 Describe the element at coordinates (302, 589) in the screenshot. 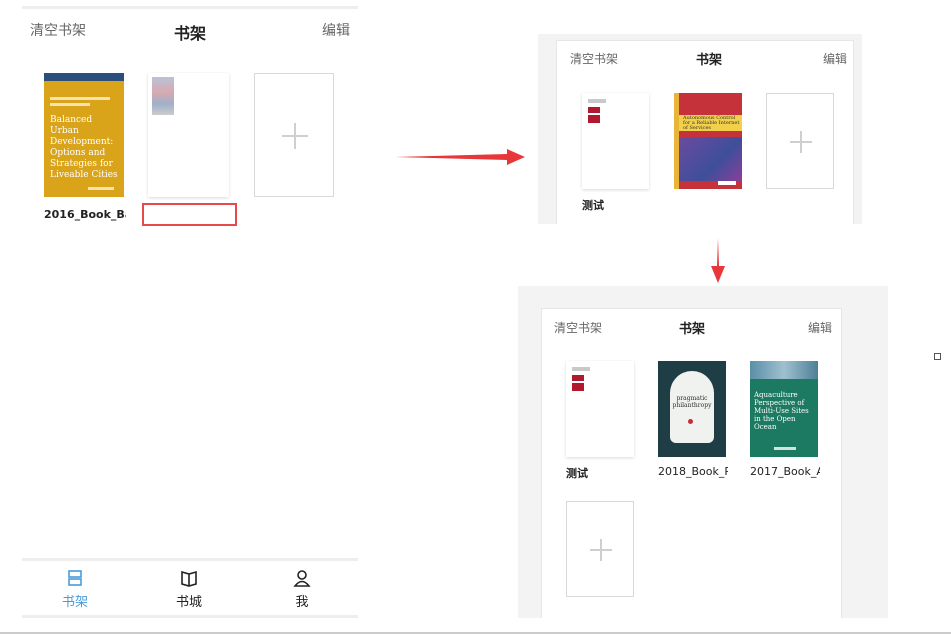

I see `tab-me: 我` at that location.